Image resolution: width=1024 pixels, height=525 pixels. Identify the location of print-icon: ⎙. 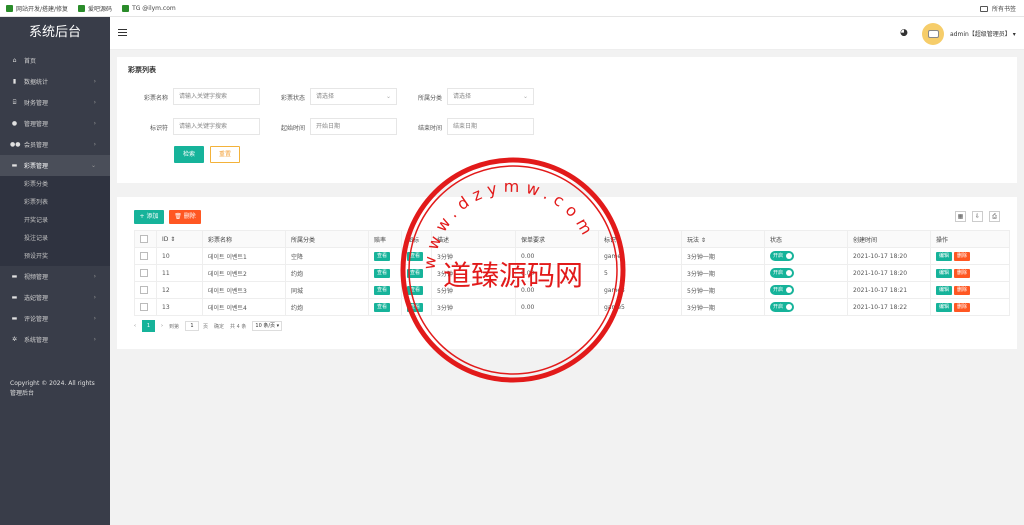
(994, 216).